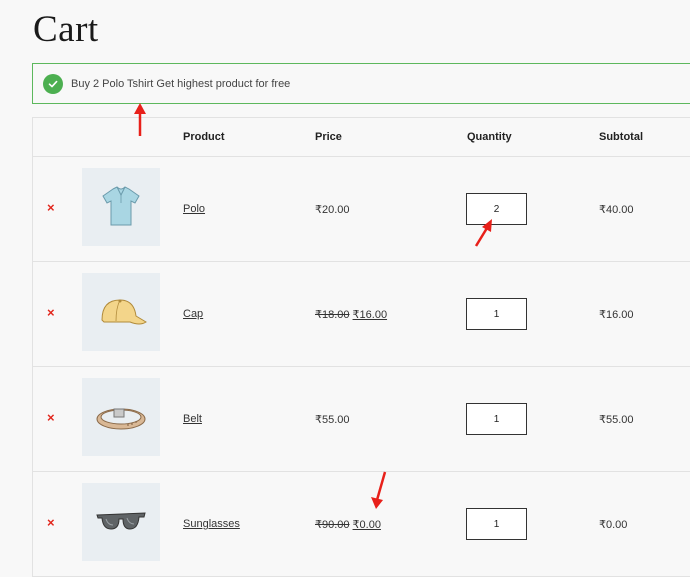 The height and width of the screenshot is (577, 690). I want to click on product-price: ₹90.00 ₹0.00, so click(348, 524).